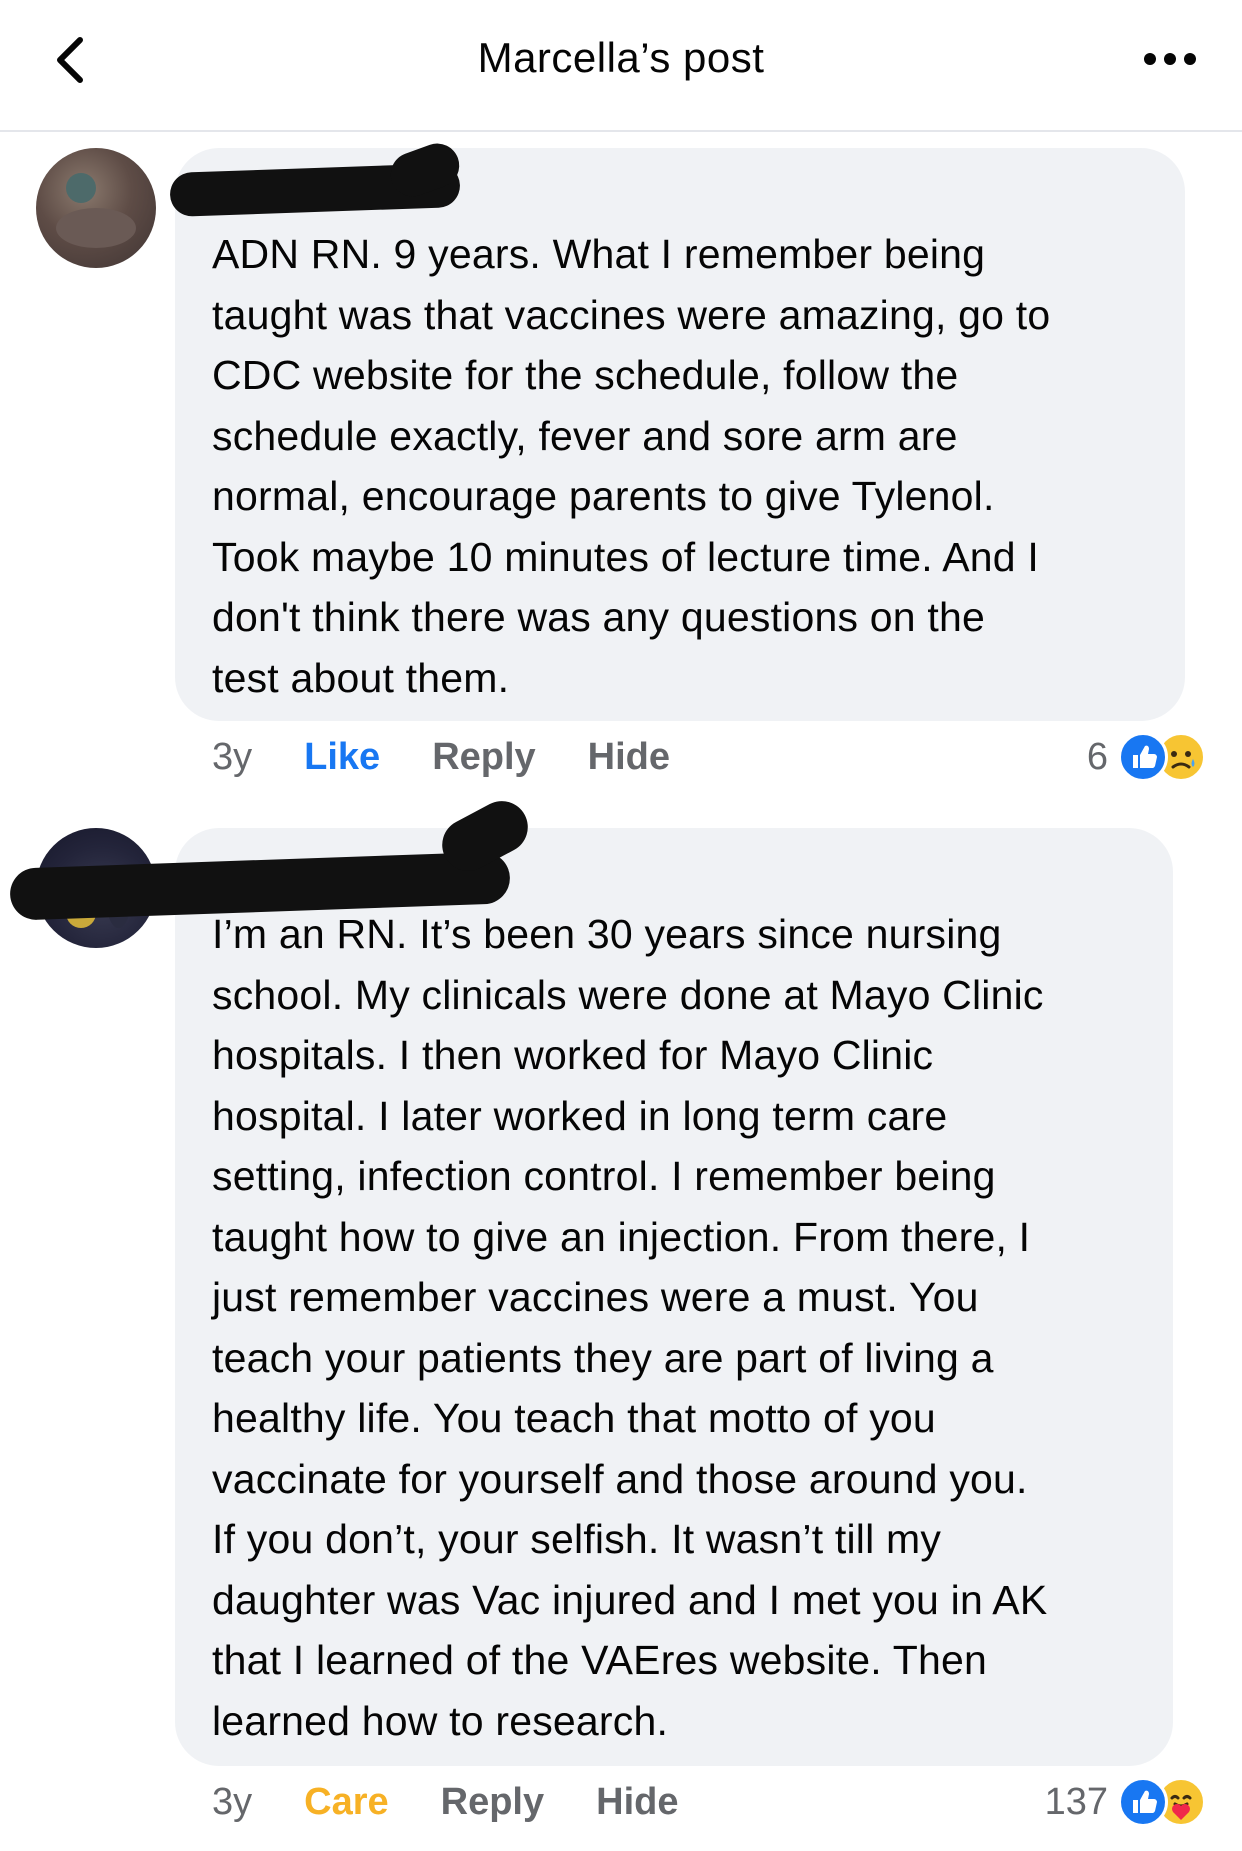 This screenshot has width=1242, height=1851. I want to click on care-button: Care, so click(346, 1802).